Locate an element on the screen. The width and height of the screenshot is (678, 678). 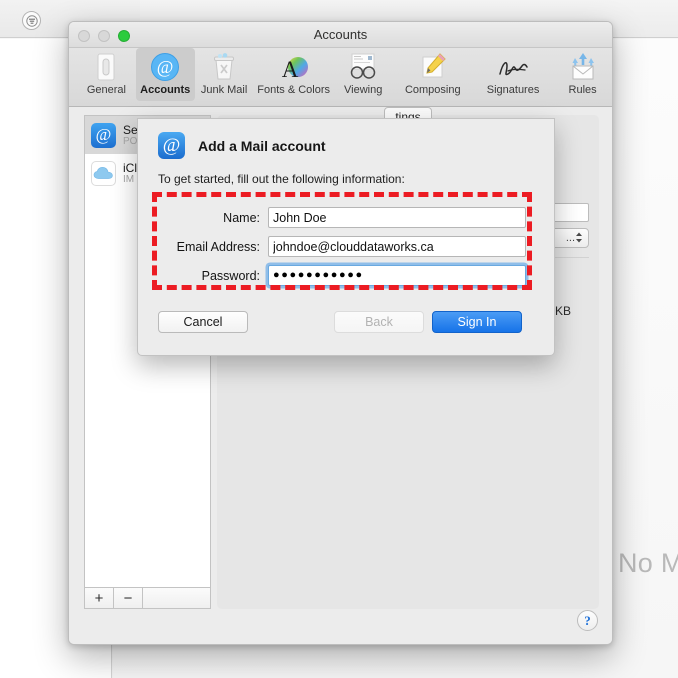
account-name: Se is located at coordinates (130, 130).